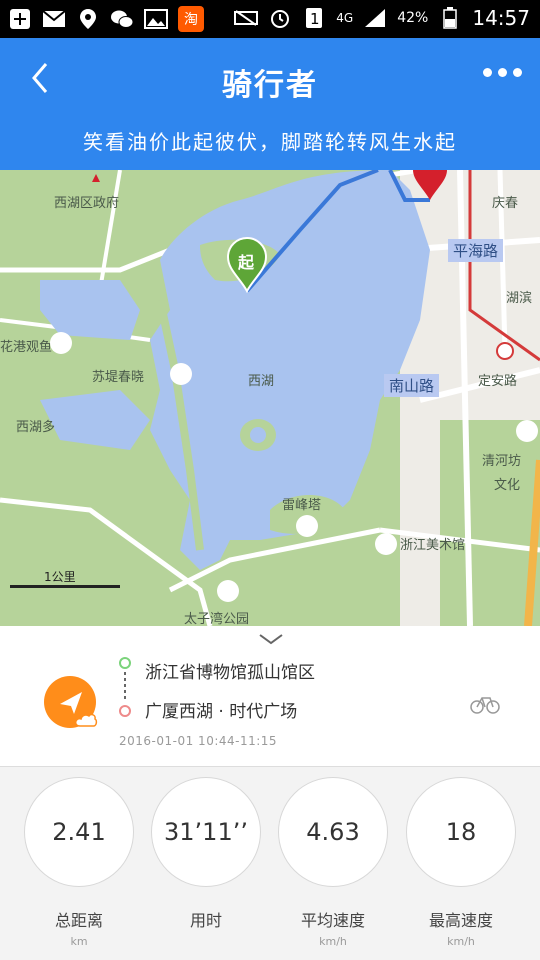  I want to click on route-start-dot, so click(125, 663).